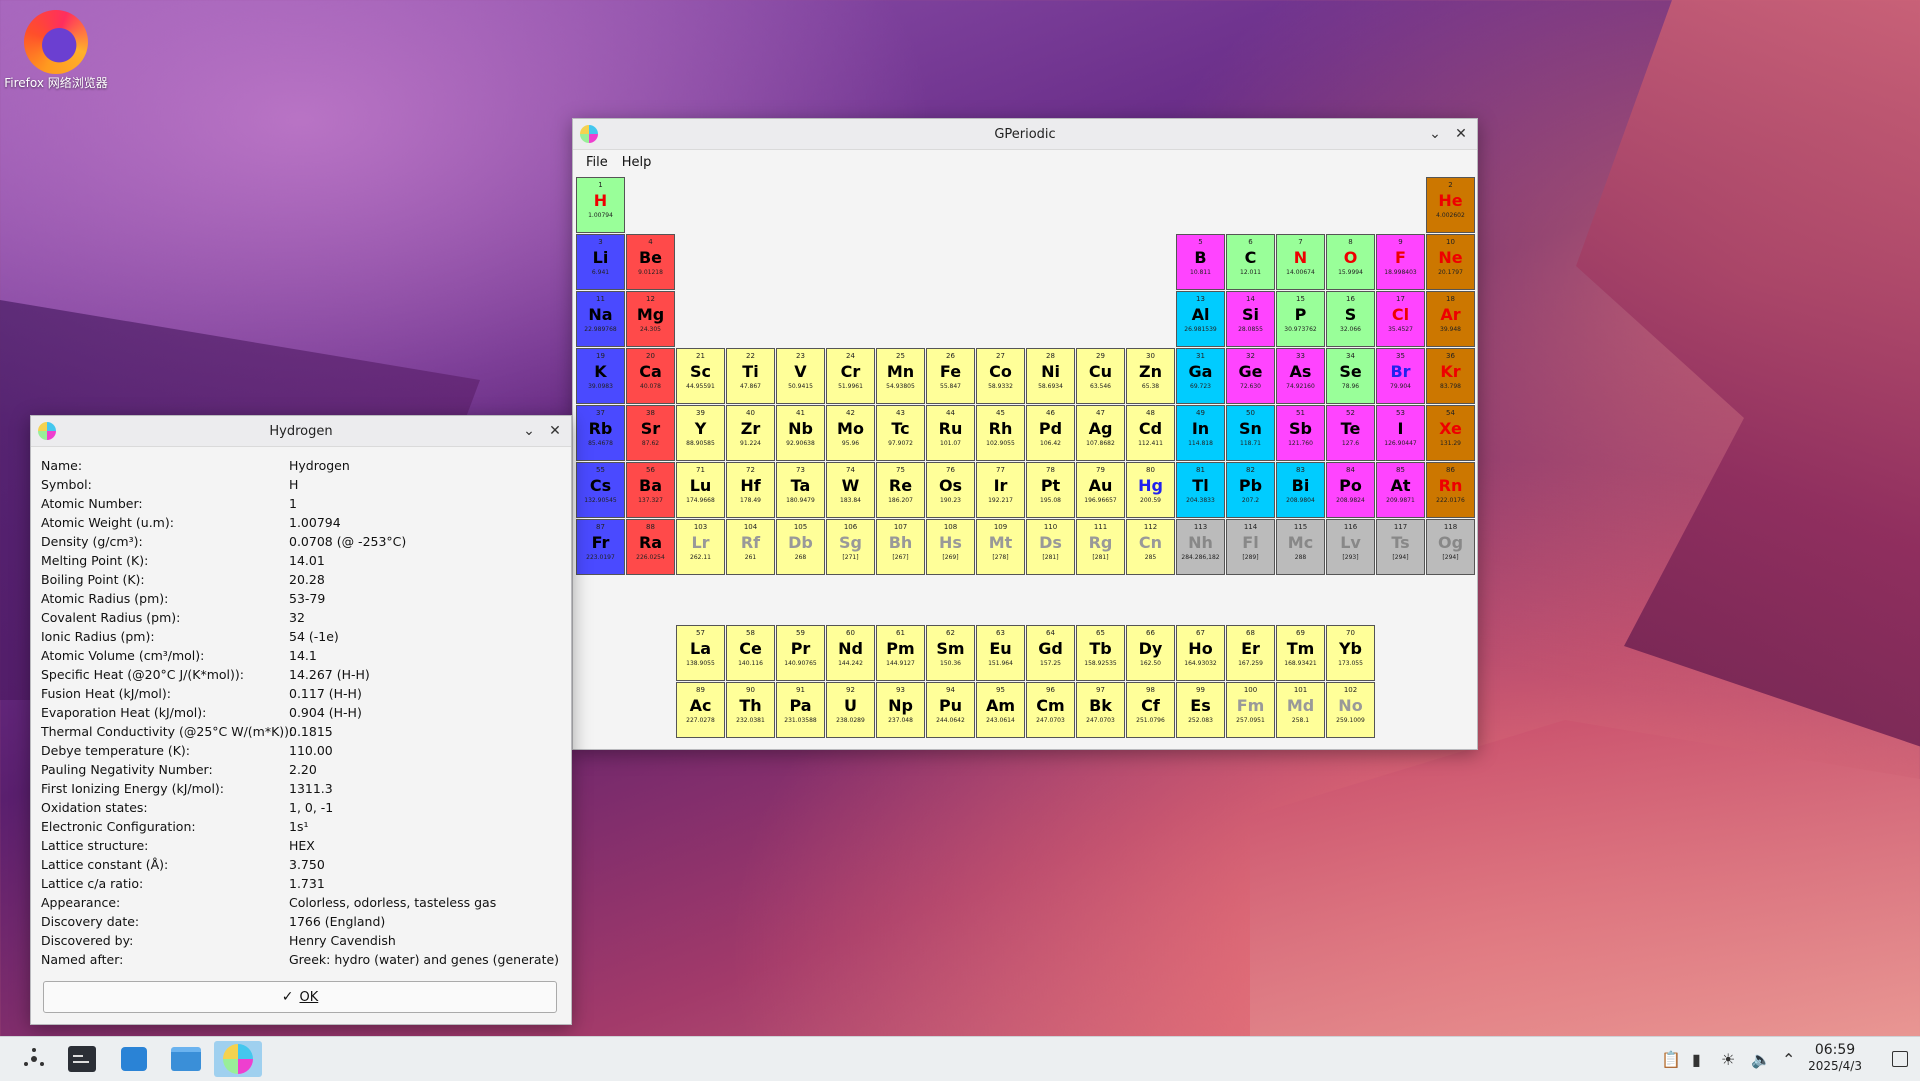  I want to click on element-cell-os: 76 Os 190.23, so click(950, 490).